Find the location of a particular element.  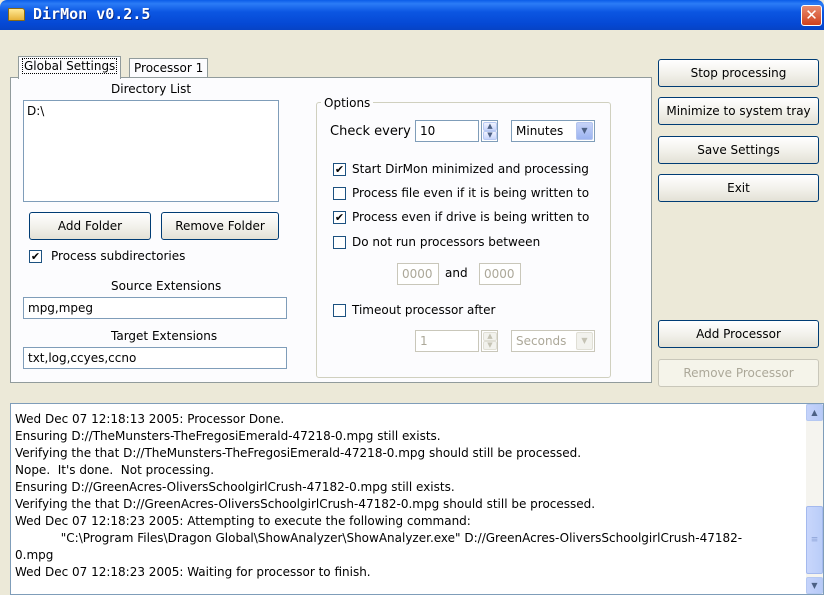

timeout-unit-value: Seconds is located at coordinates (541, 341).